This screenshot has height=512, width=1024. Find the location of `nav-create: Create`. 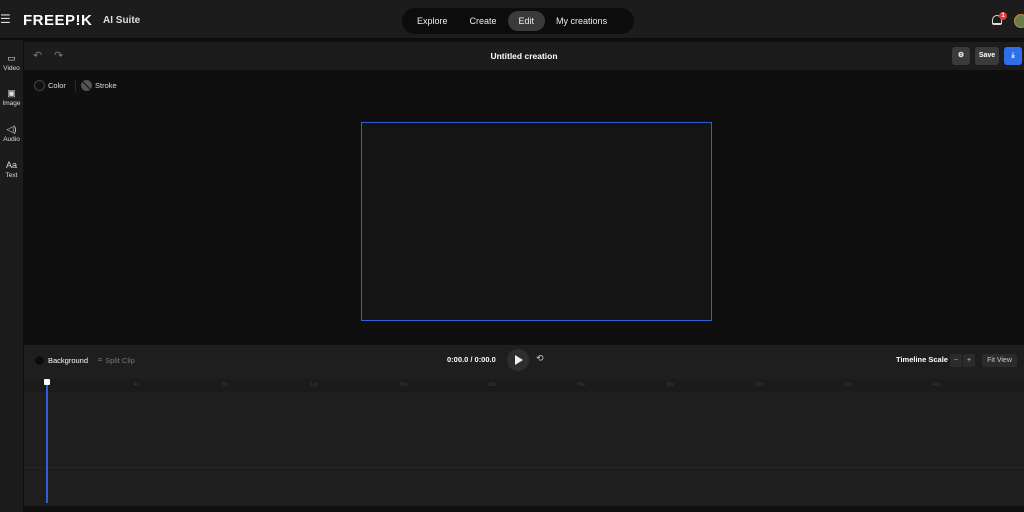

nav-create: Create is located at coordinates (483, 21).